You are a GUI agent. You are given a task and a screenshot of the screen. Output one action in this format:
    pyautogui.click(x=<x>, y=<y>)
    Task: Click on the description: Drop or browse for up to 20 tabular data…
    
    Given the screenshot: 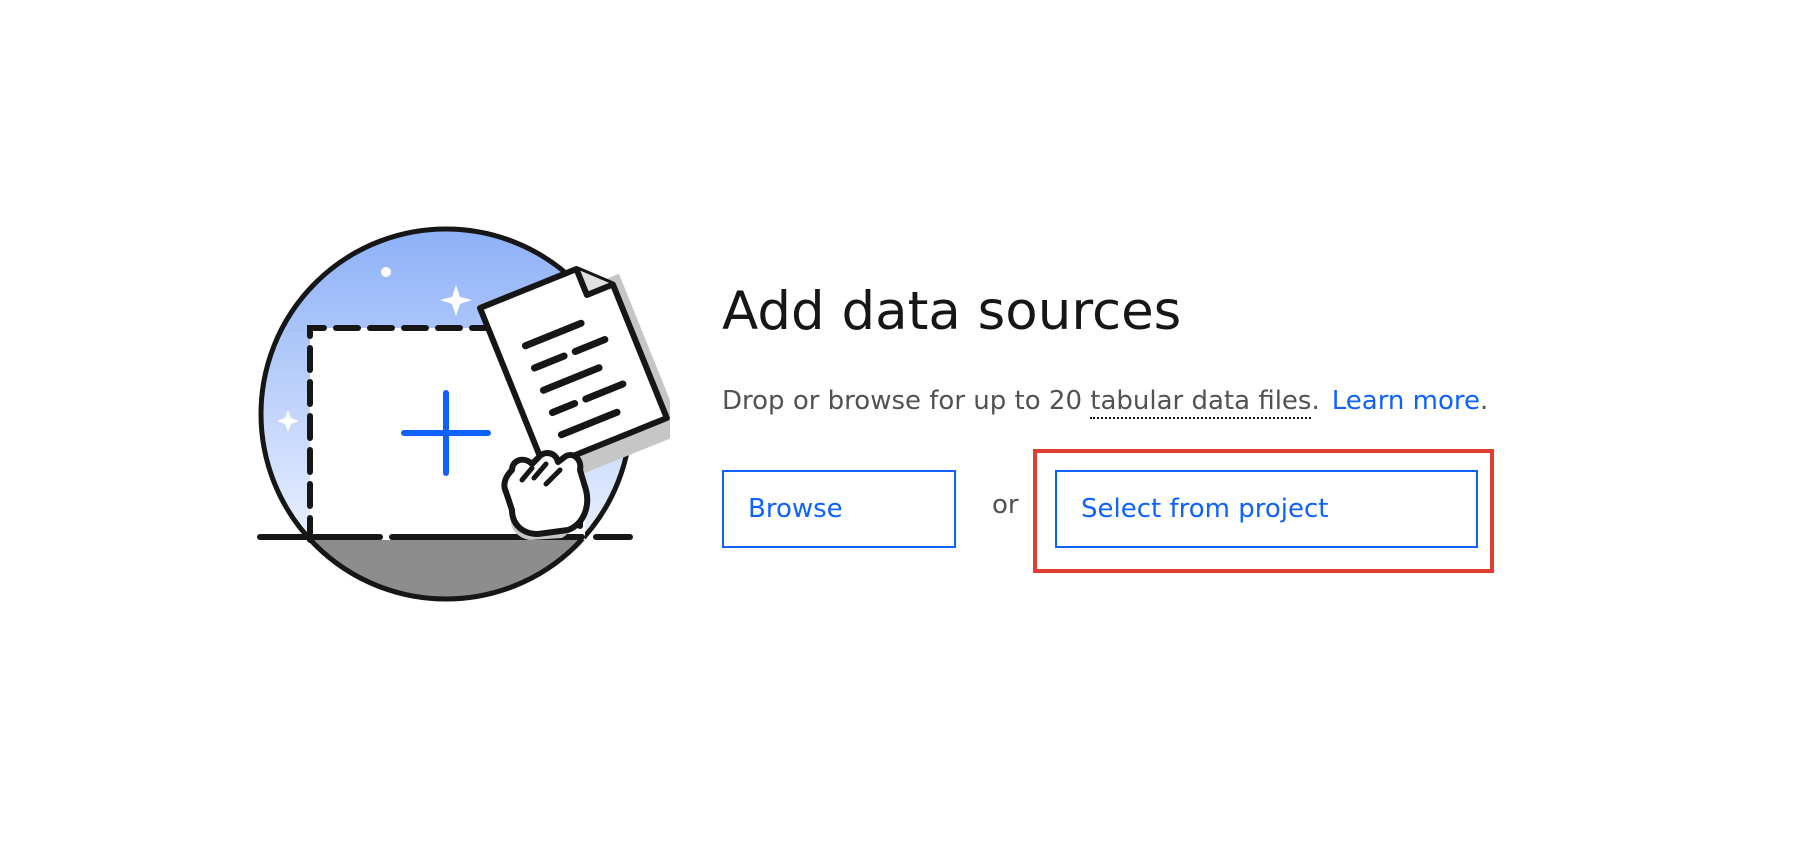 What is the action you would take?
    pyautogui.click(x=1105, y=401)
    